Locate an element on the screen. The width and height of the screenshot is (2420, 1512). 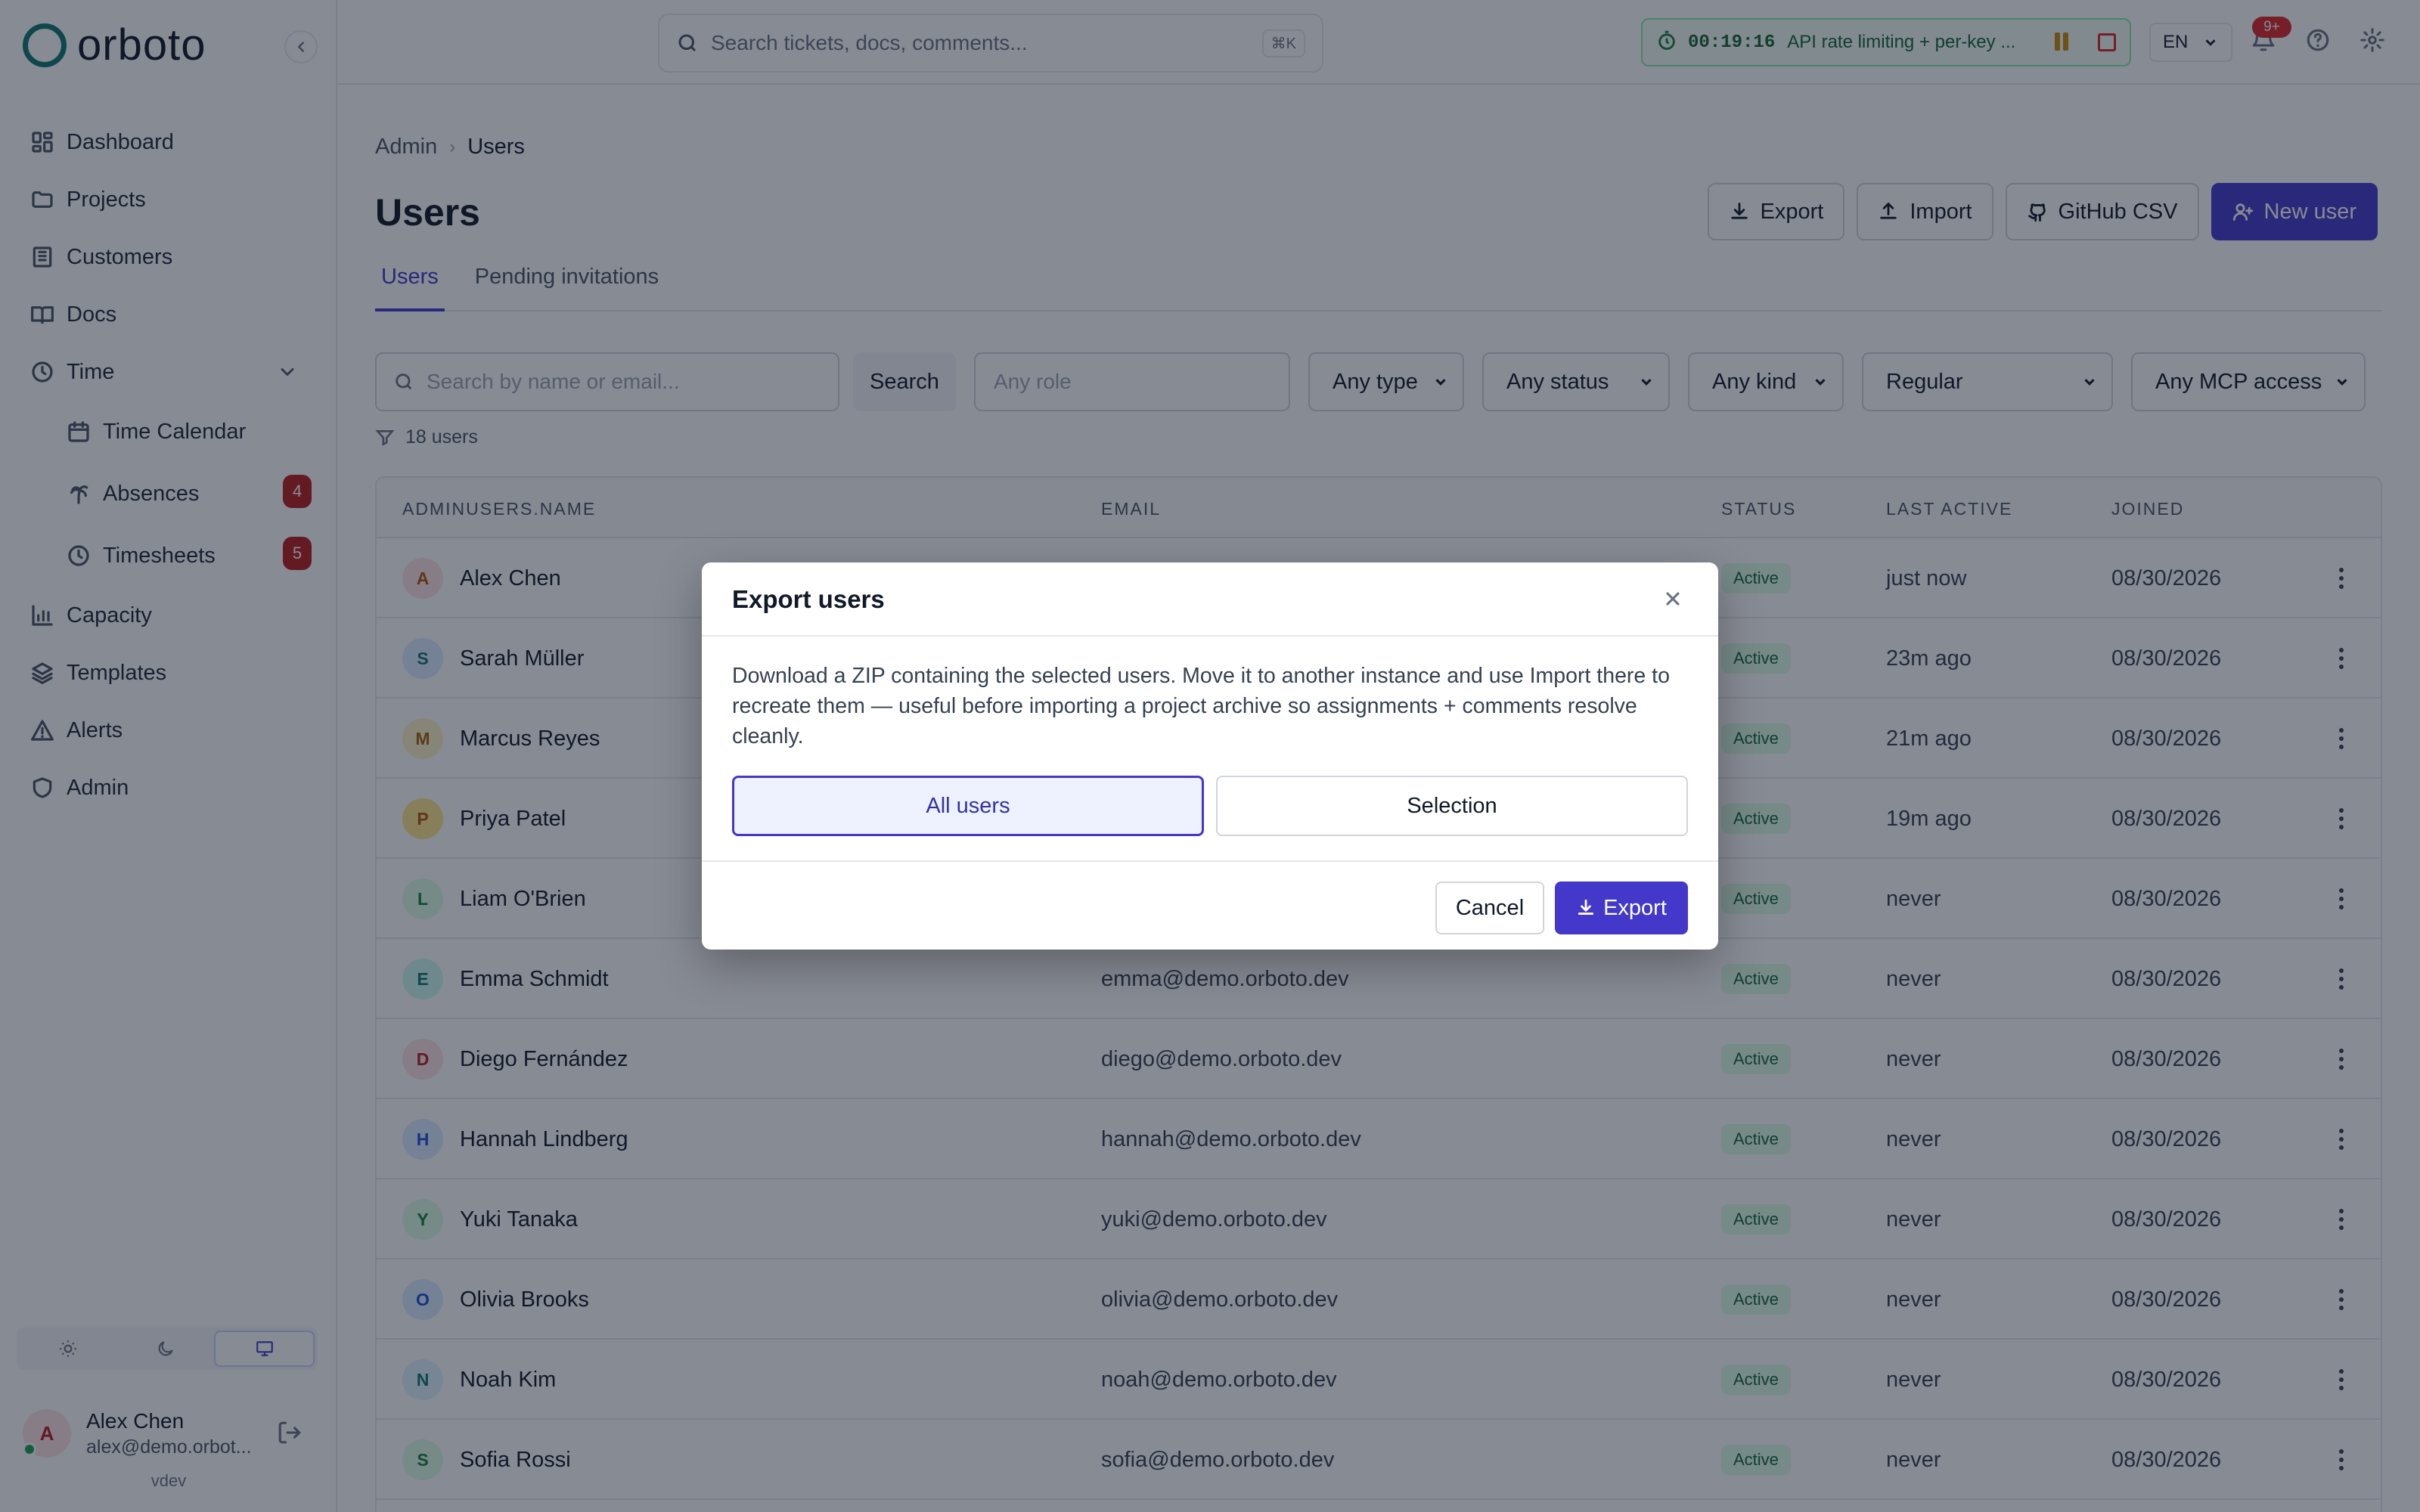
dialog-close-button is located at coordinates (1674, 599).